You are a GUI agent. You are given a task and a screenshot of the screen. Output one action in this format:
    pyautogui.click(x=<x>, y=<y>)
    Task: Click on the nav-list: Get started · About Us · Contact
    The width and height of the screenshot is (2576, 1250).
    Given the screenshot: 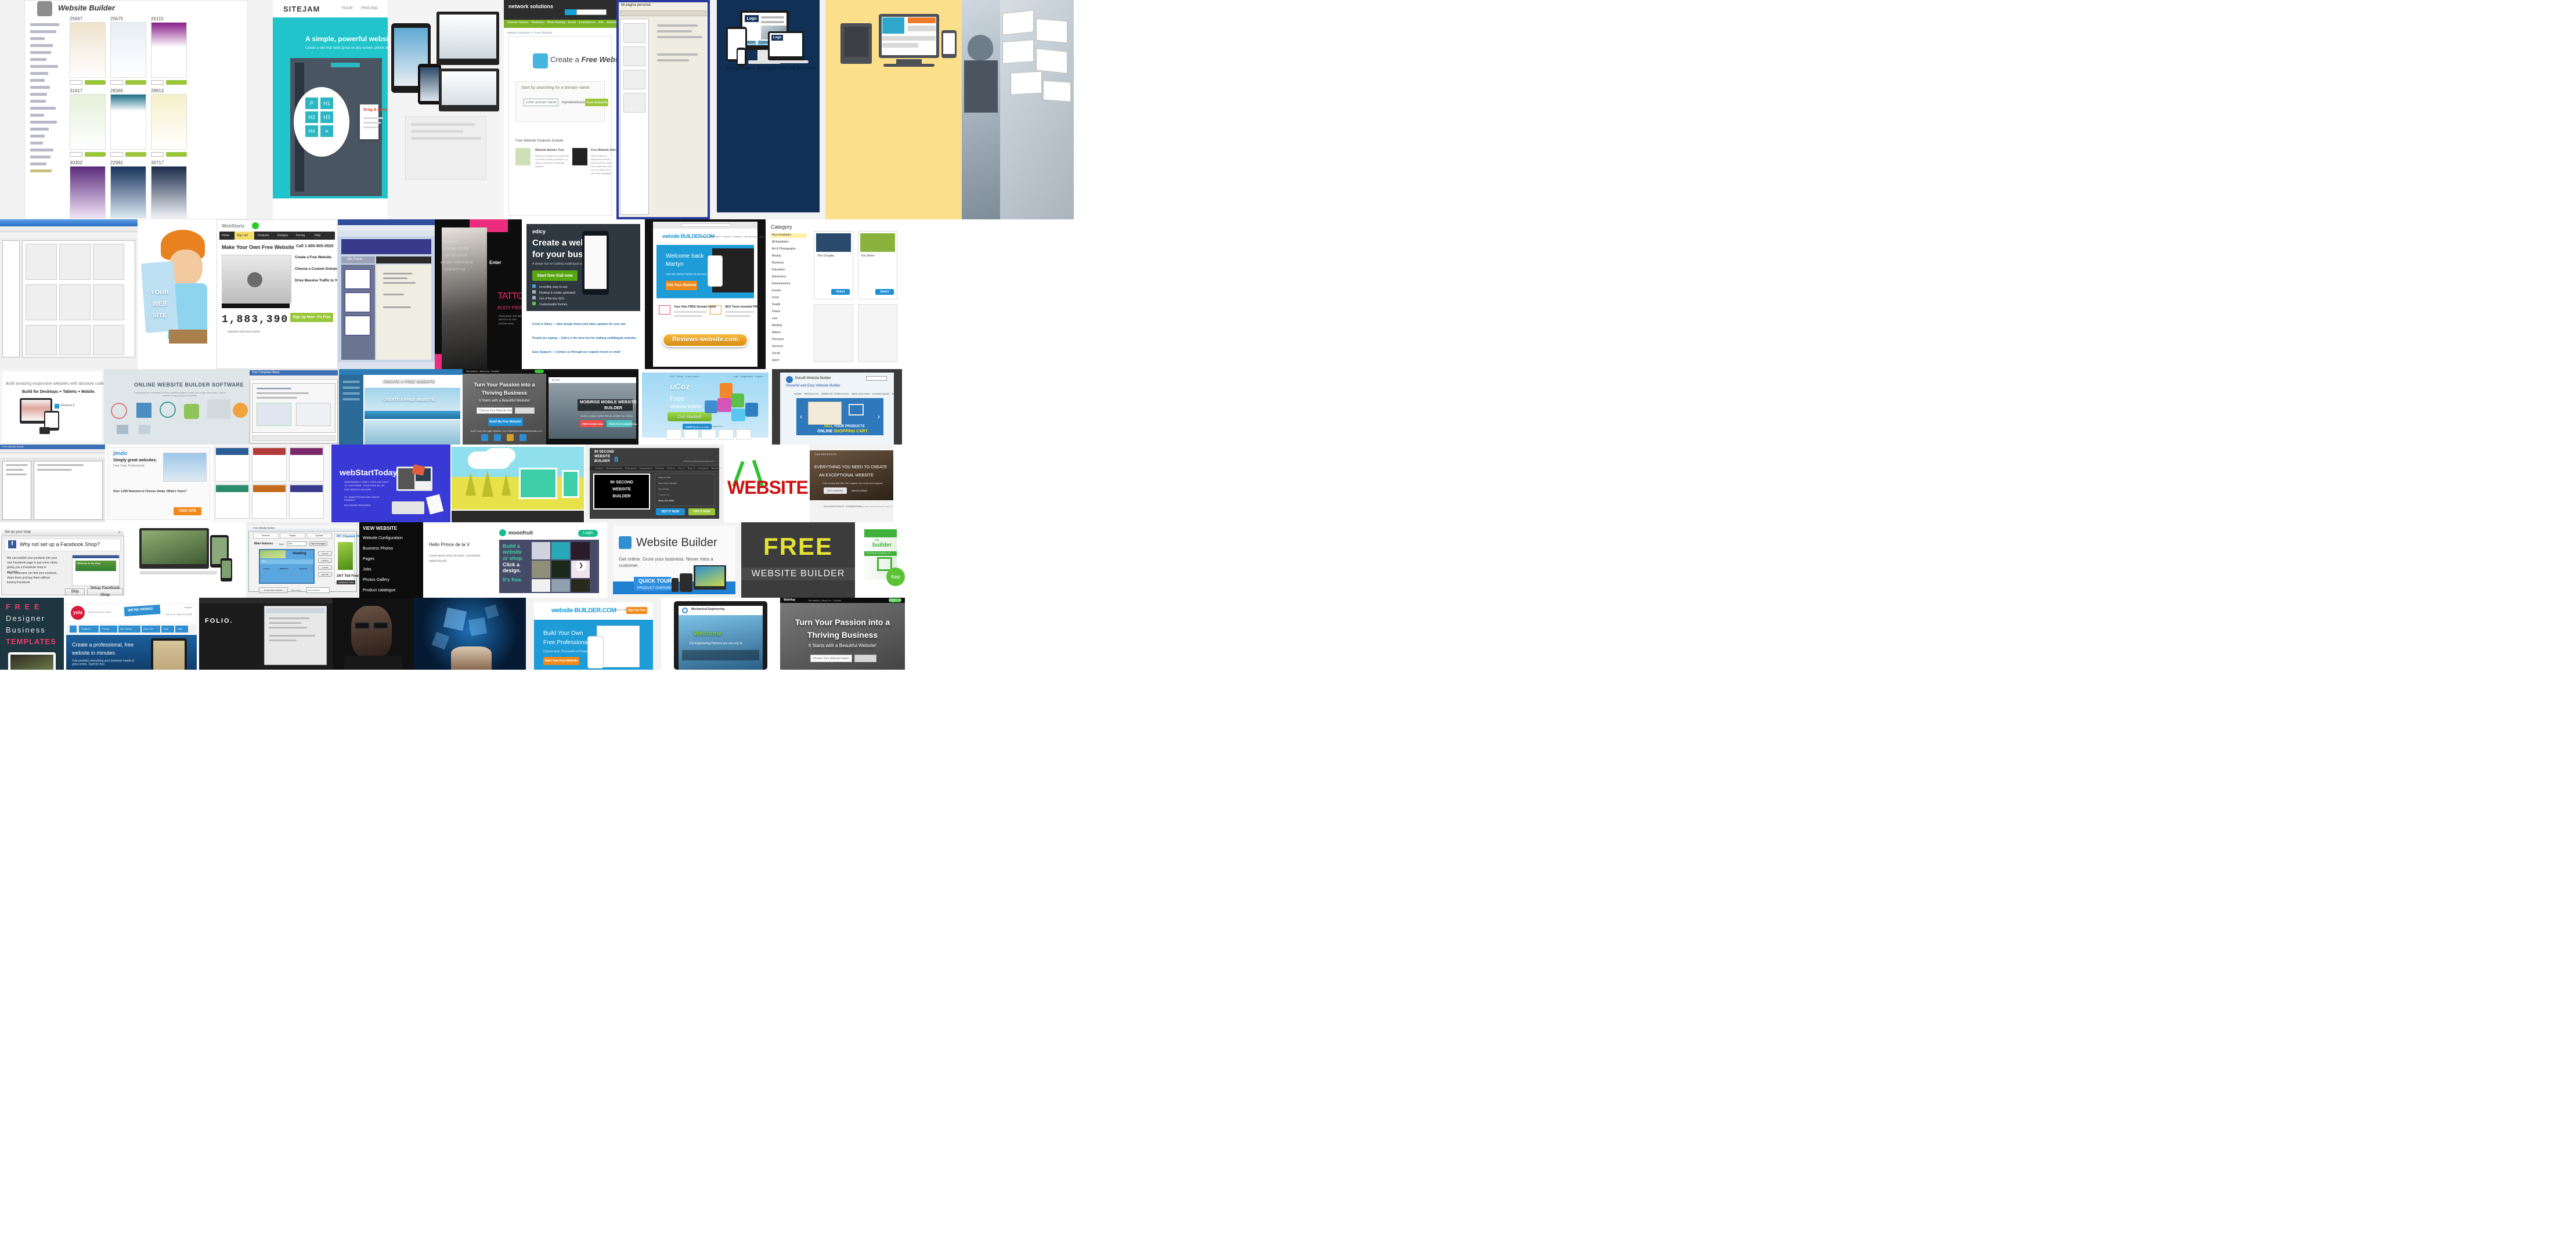 What is the action you would take?
    pyautogui.click(x=483, y=372)
    